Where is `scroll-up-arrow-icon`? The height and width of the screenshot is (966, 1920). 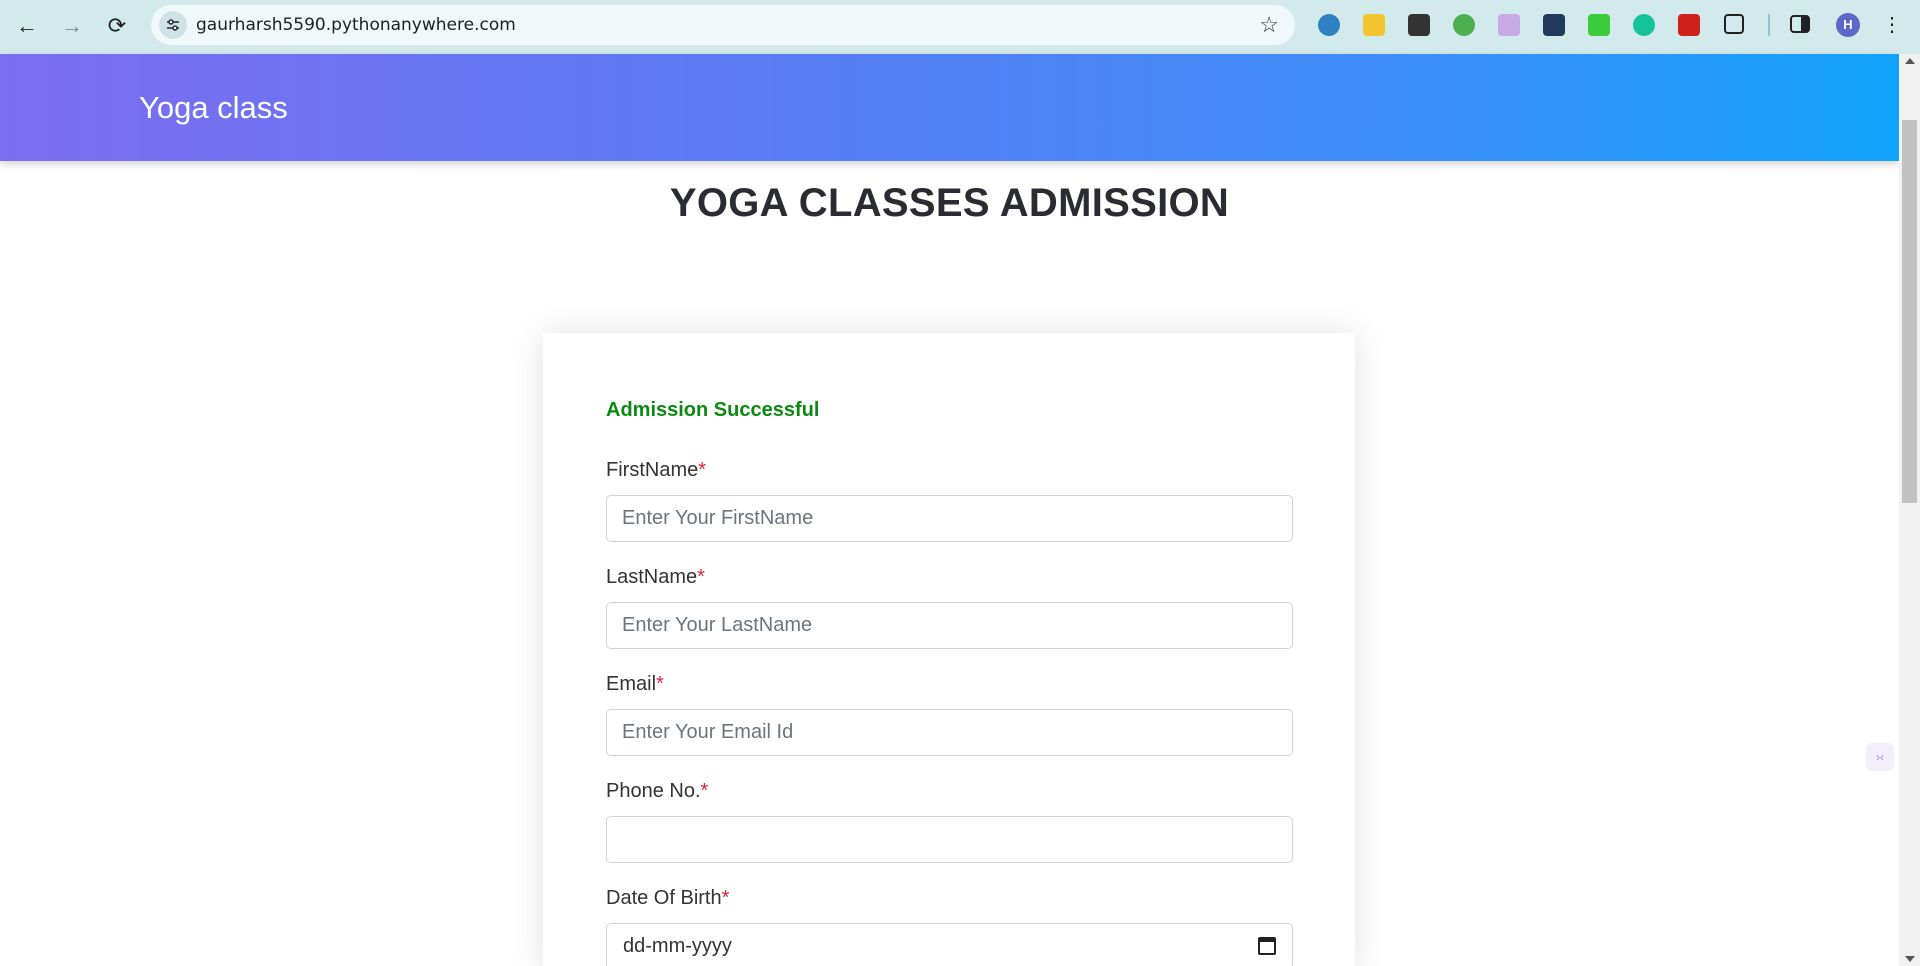 scroll-up-arrow-icon is located at coordinates (1910, 61).